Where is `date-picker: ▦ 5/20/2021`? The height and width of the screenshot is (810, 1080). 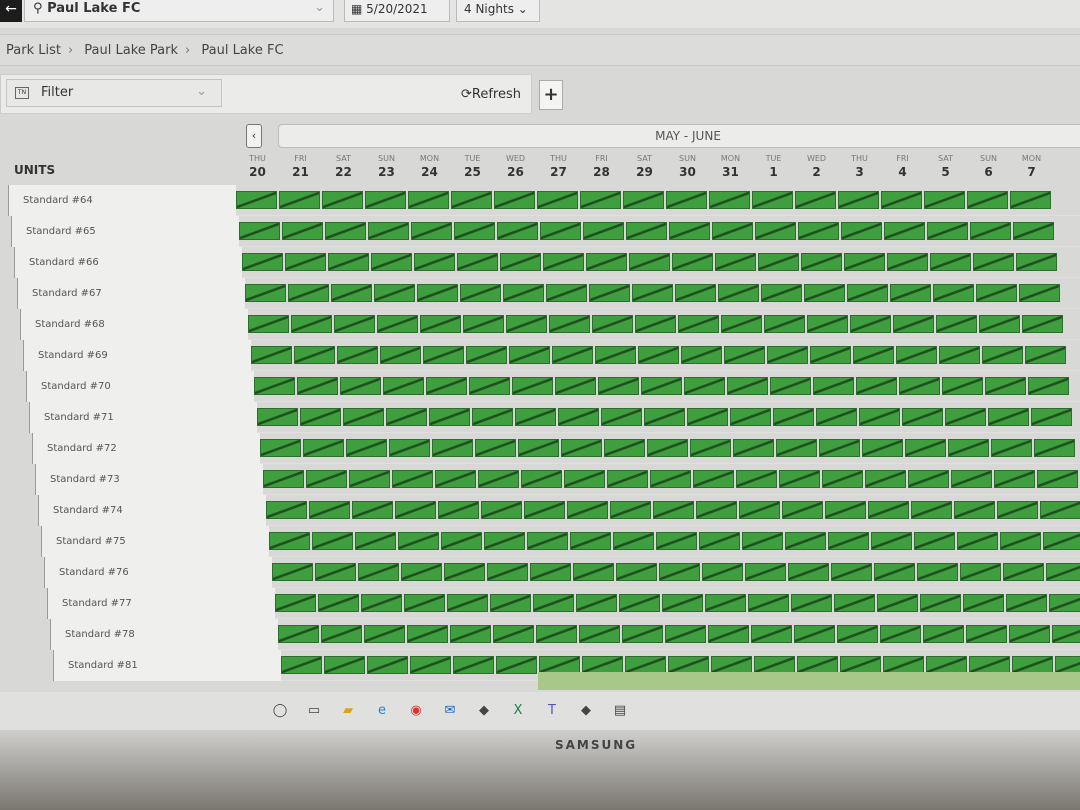
date-picker: ▦ 5/20/2021 is located at coordinates (397, 11).